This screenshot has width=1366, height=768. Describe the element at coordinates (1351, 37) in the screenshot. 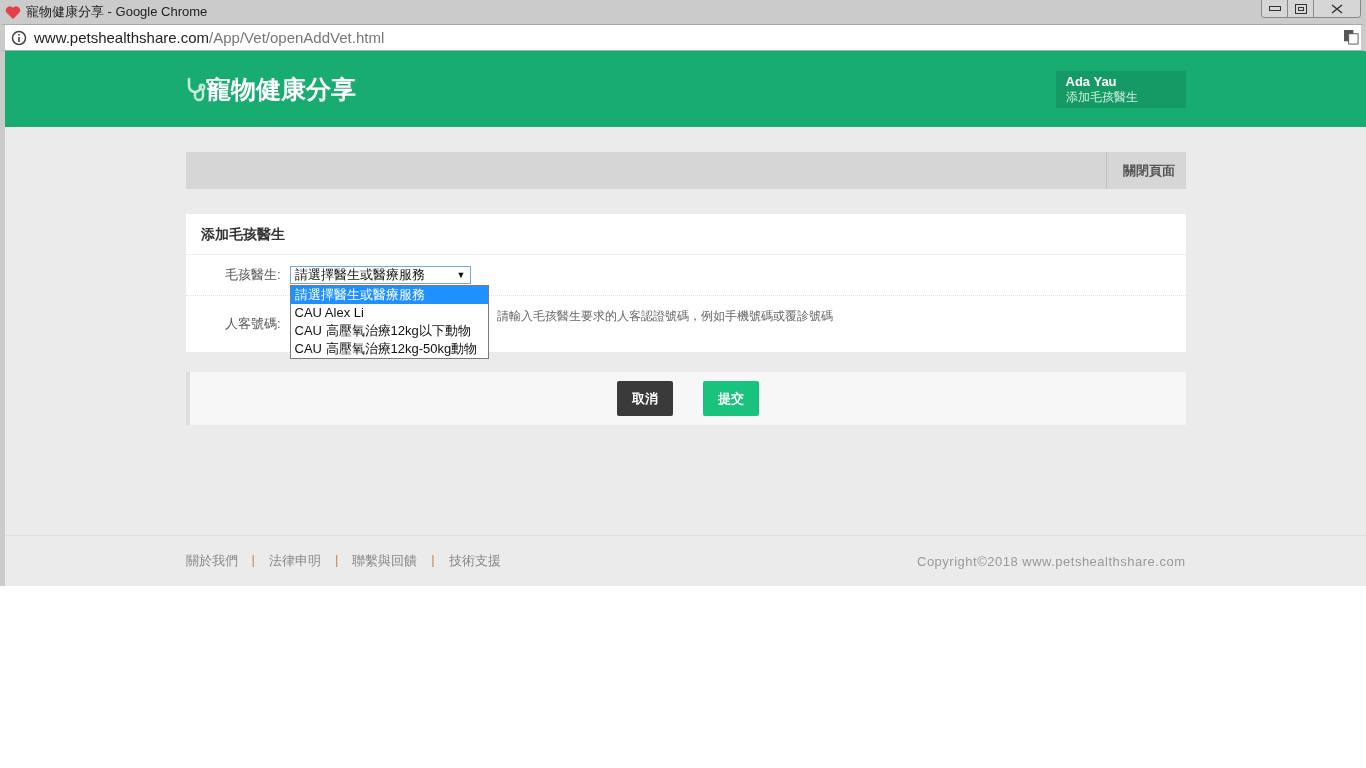

I see `translate-icon` at that location.